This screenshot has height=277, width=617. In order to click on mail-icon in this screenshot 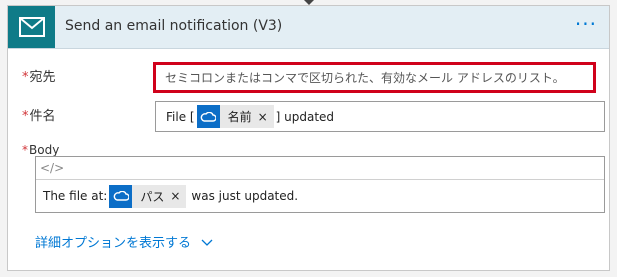, I will do `click(31, 27)`.